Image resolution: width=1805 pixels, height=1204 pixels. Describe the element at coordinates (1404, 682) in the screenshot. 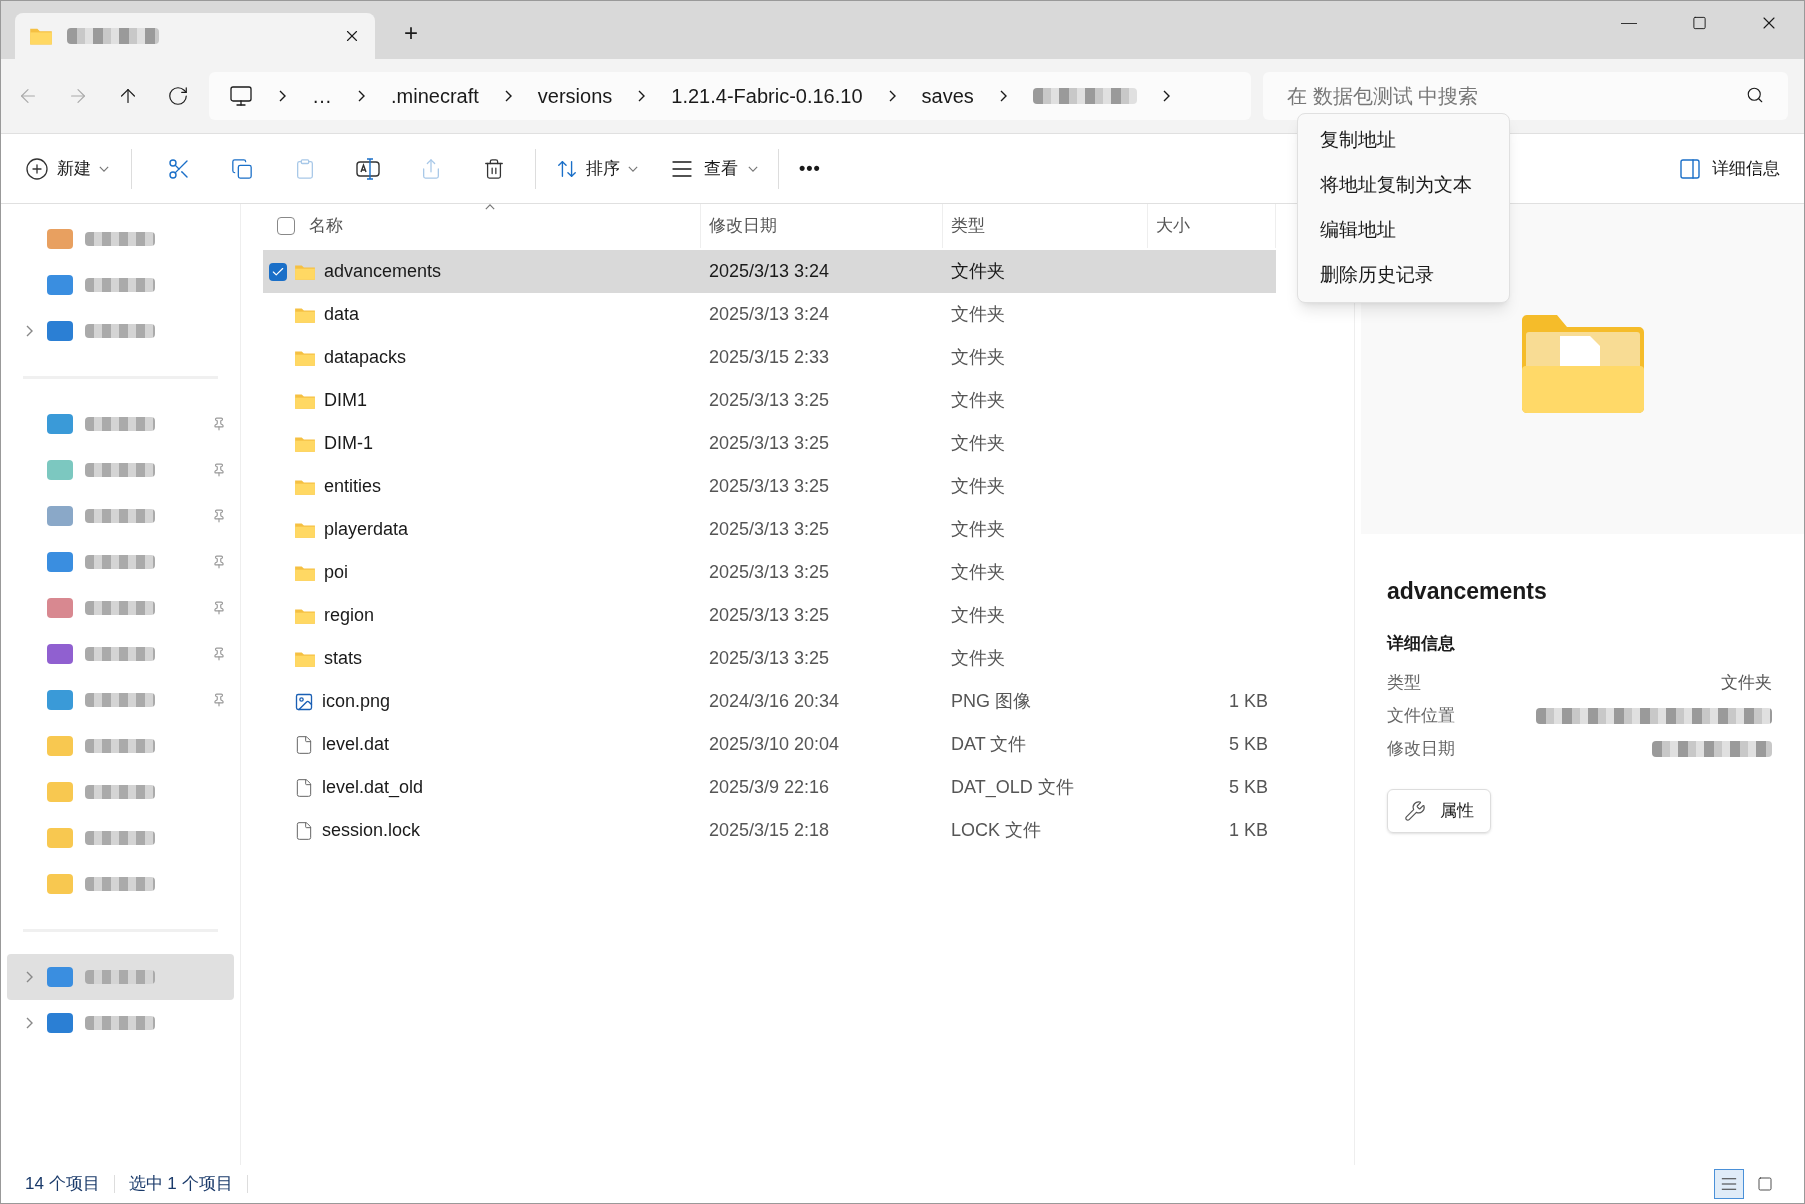

I see `field-label: 类型` at that location.